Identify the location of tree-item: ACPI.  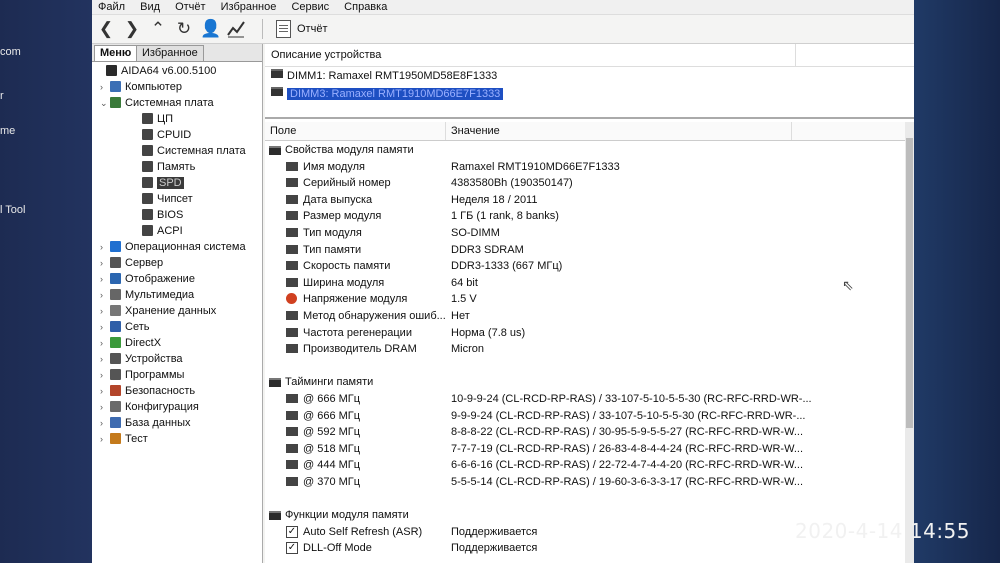
(157, 231).